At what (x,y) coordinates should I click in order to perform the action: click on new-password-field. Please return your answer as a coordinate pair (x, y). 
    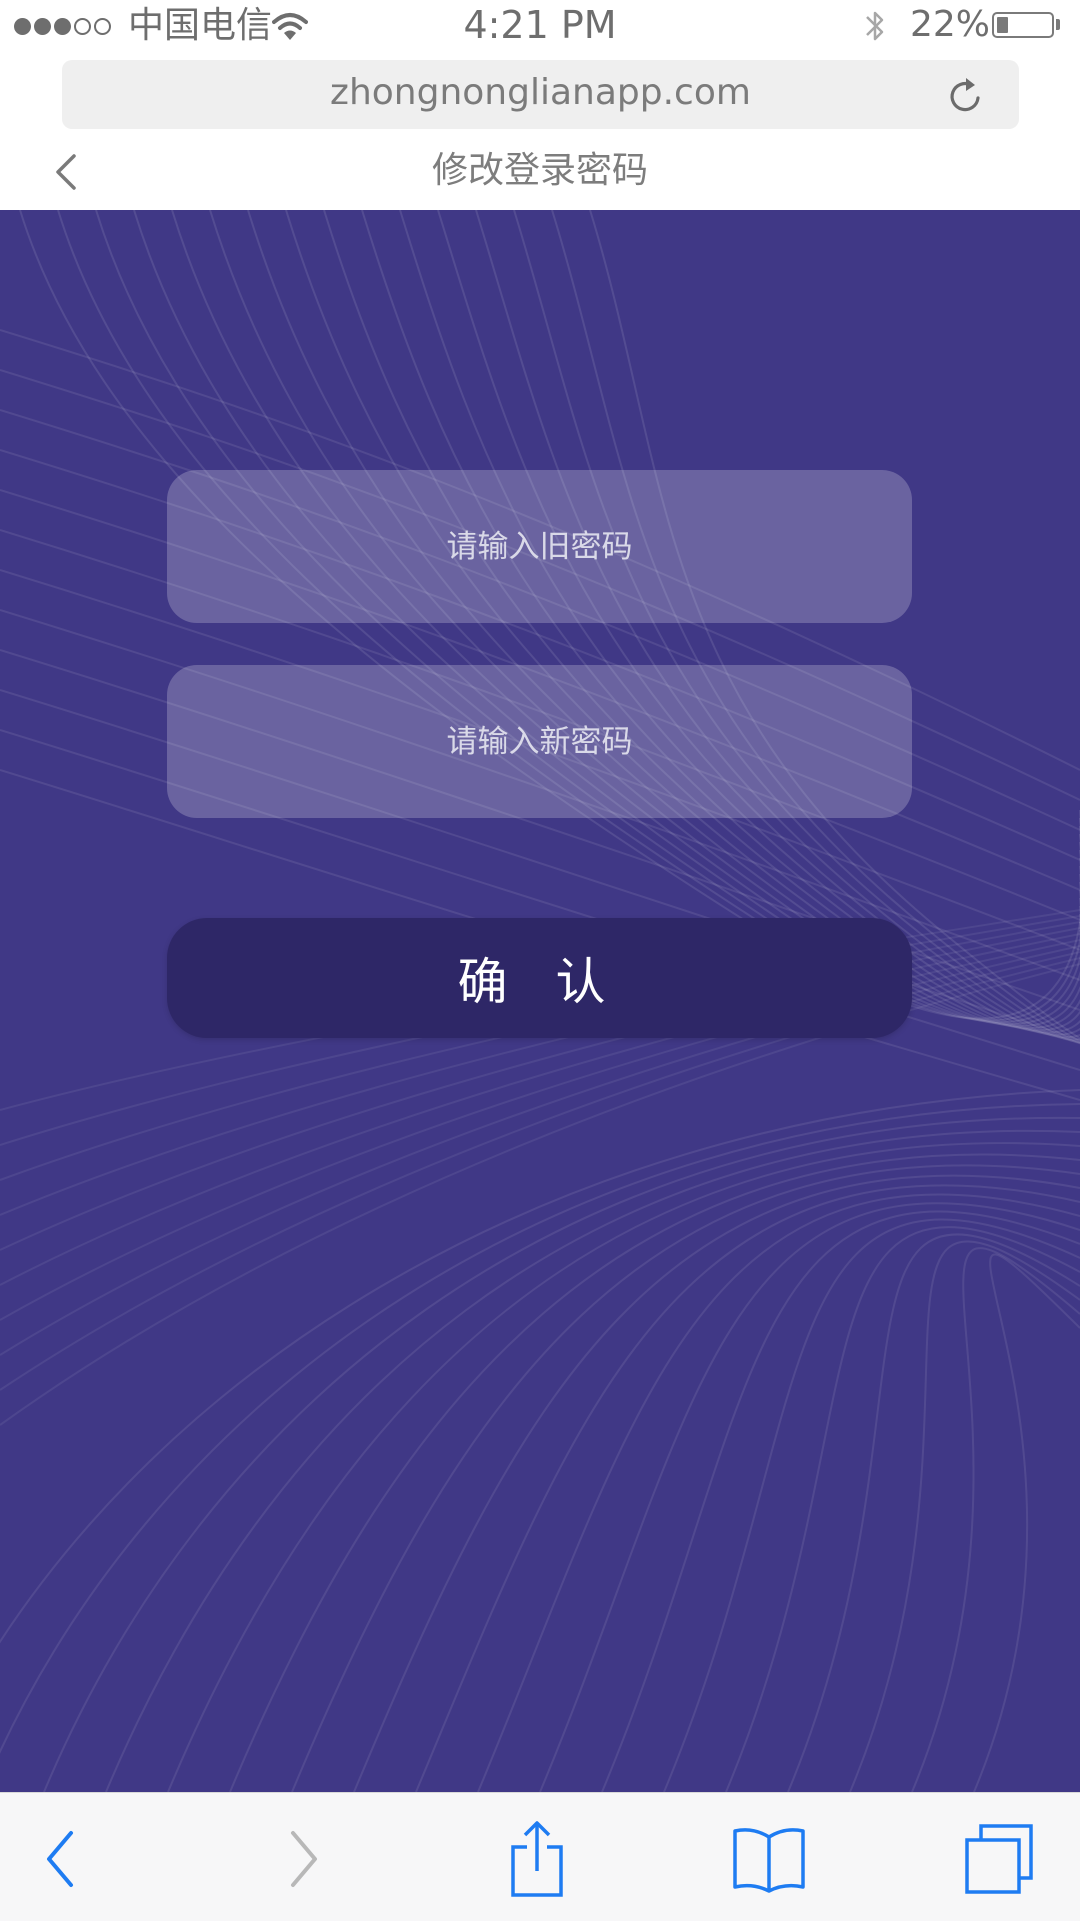
    Looking at the image, I should click on (539, 741).